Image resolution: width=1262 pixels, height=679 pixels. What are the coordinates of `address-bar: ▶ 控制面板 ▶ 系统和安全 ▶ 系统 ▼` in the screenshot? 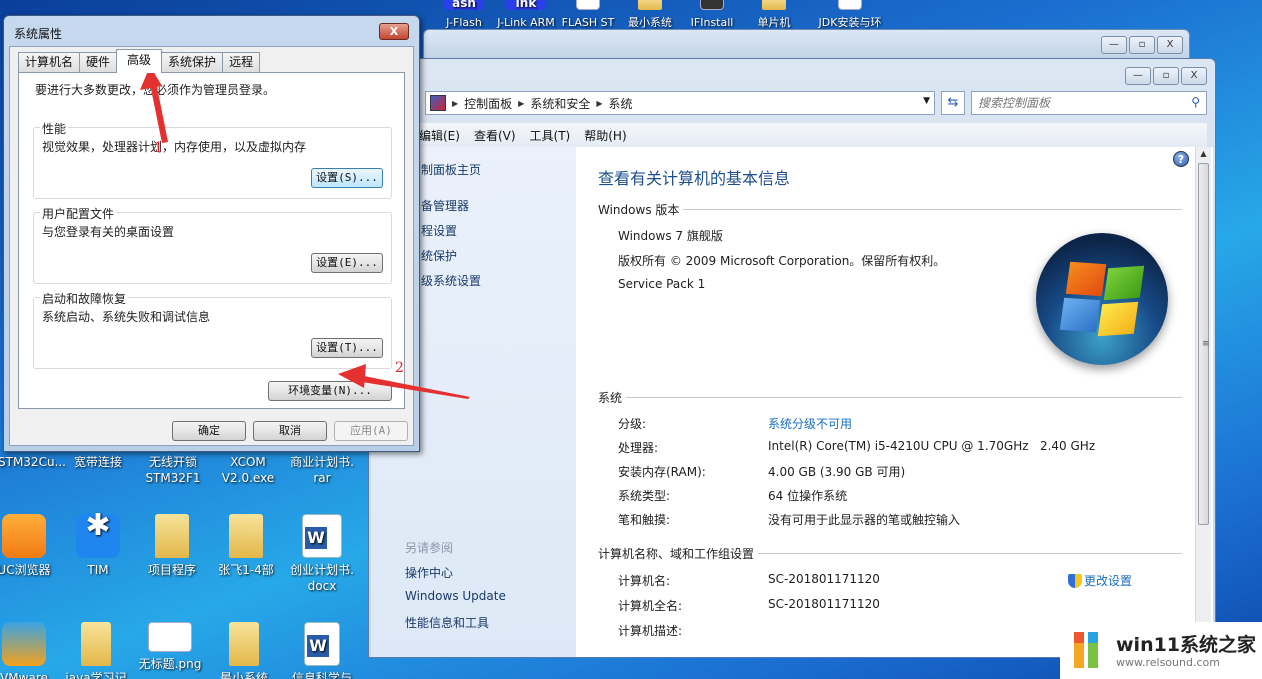 It's located at (680, 103).